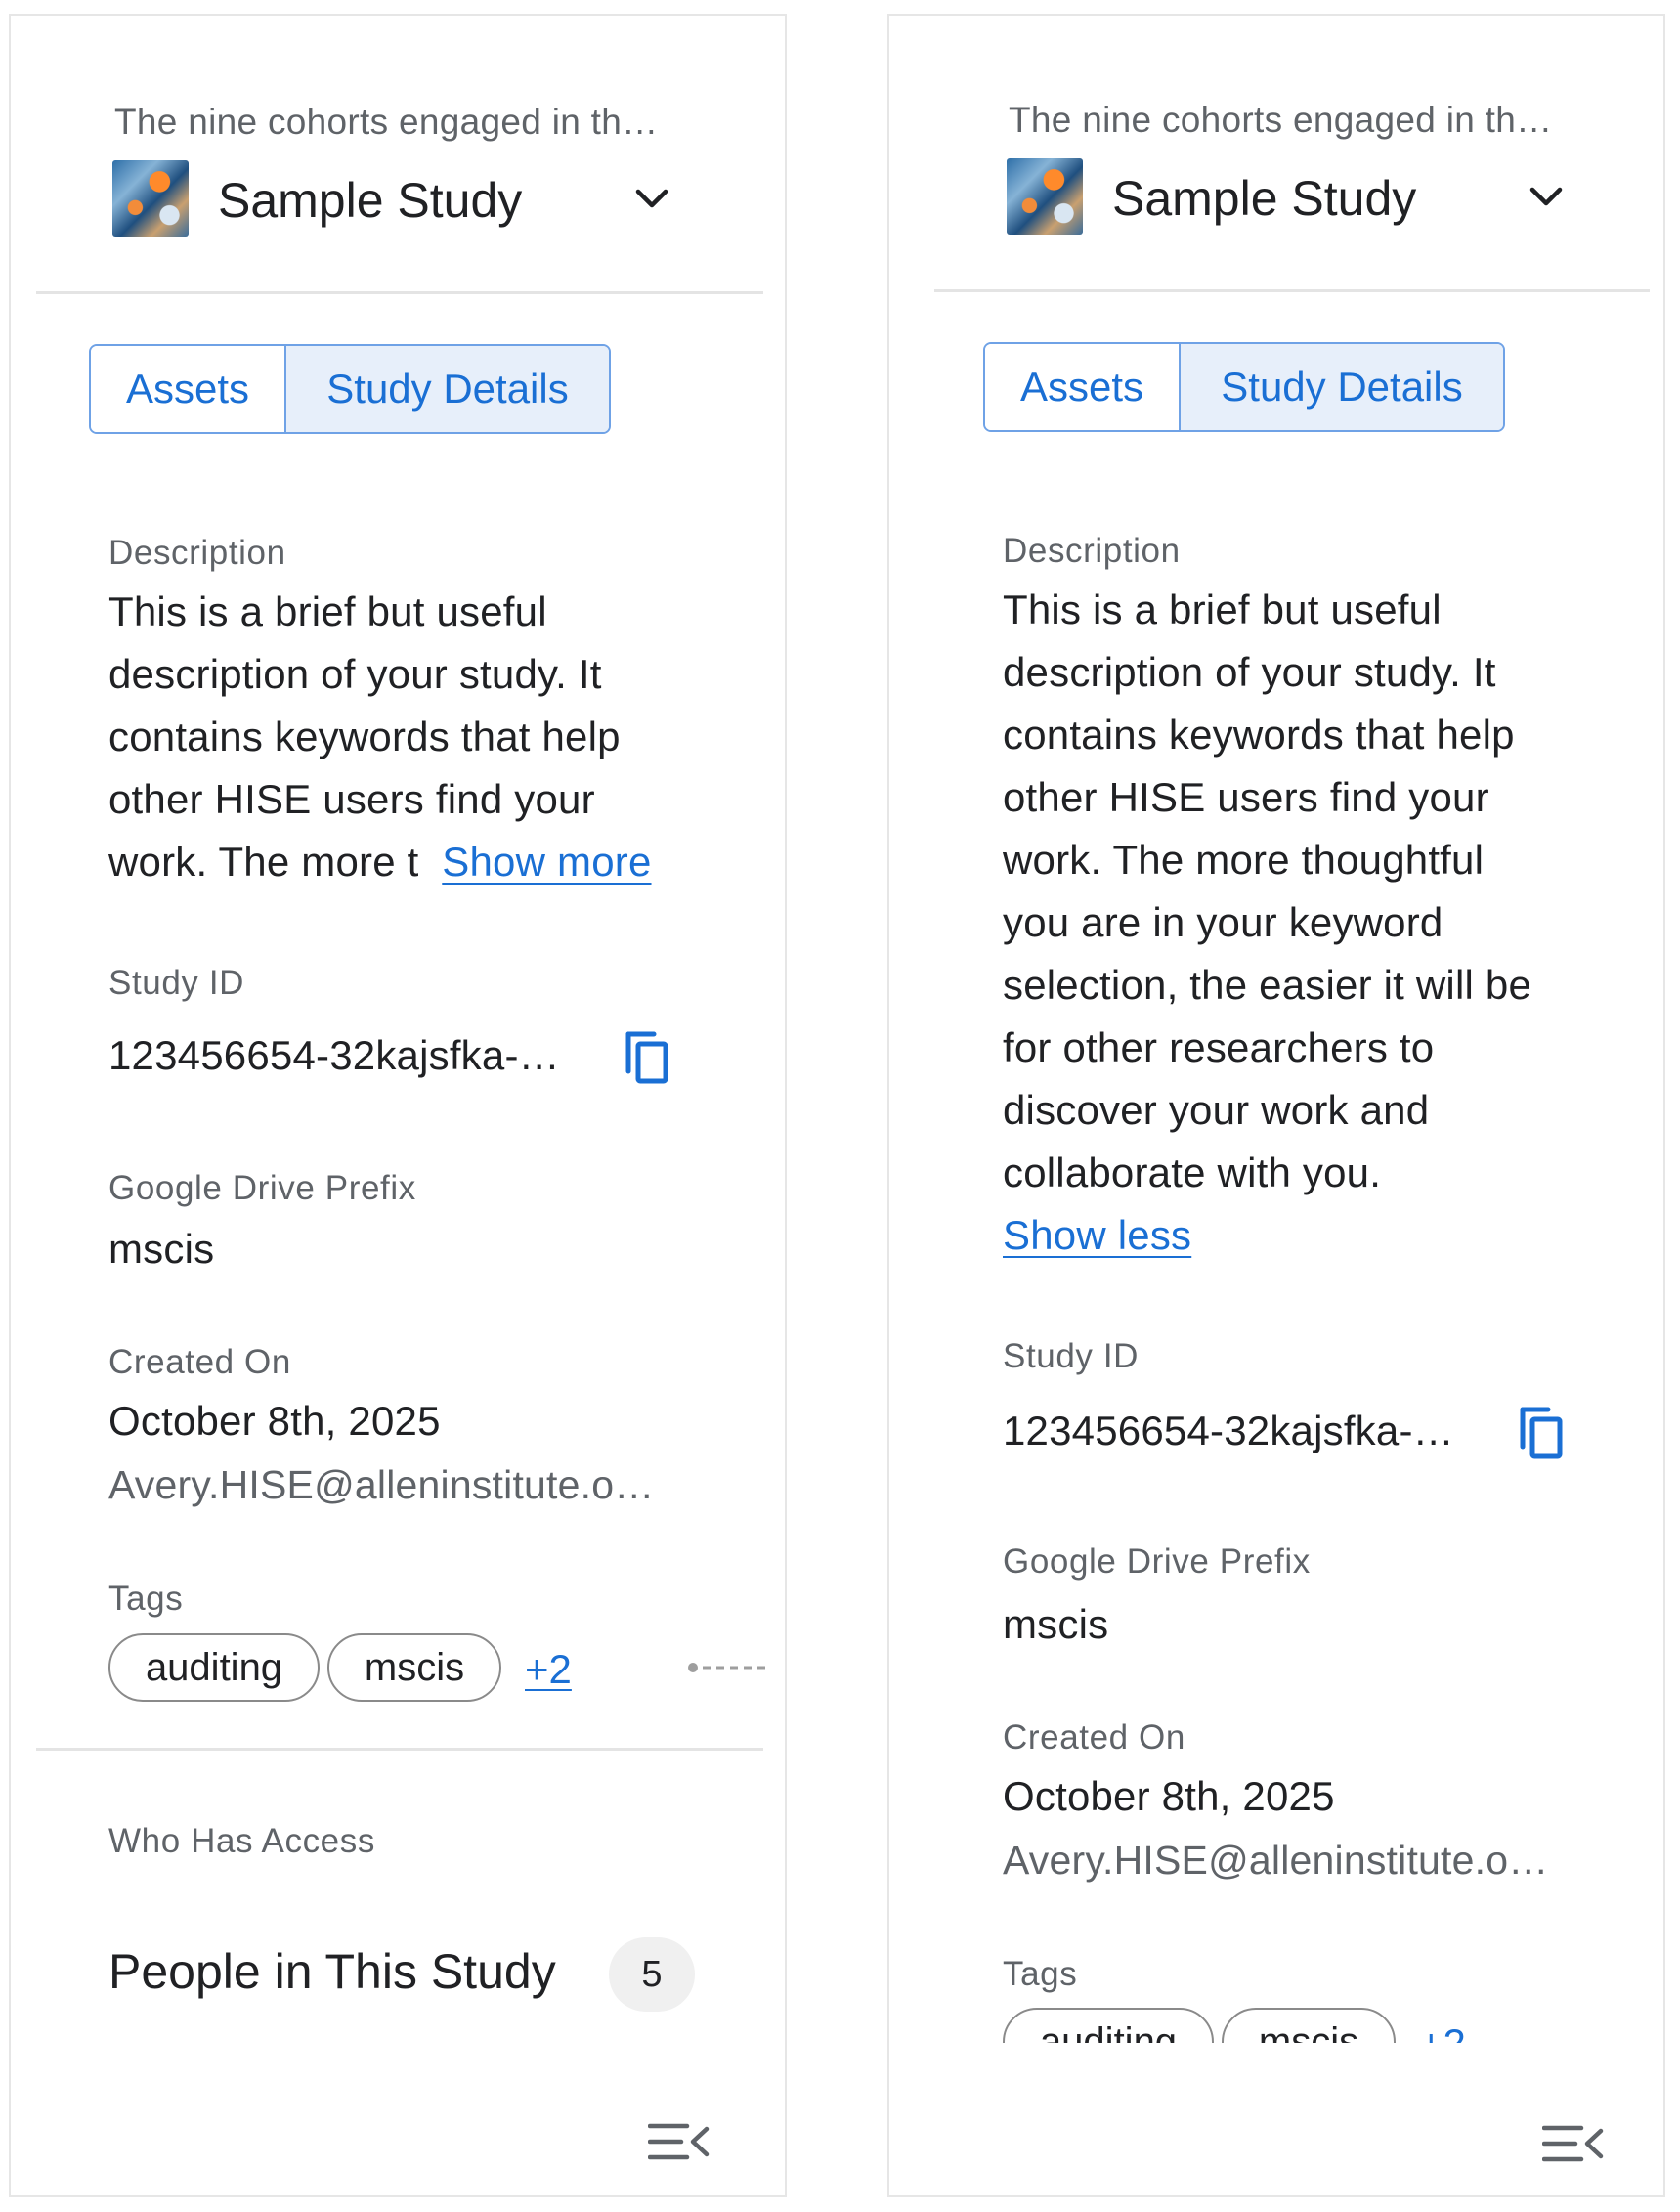  Describe the element at coordinates (651, 198) in the screenshot. I see `chevron-down-icon` at that location.